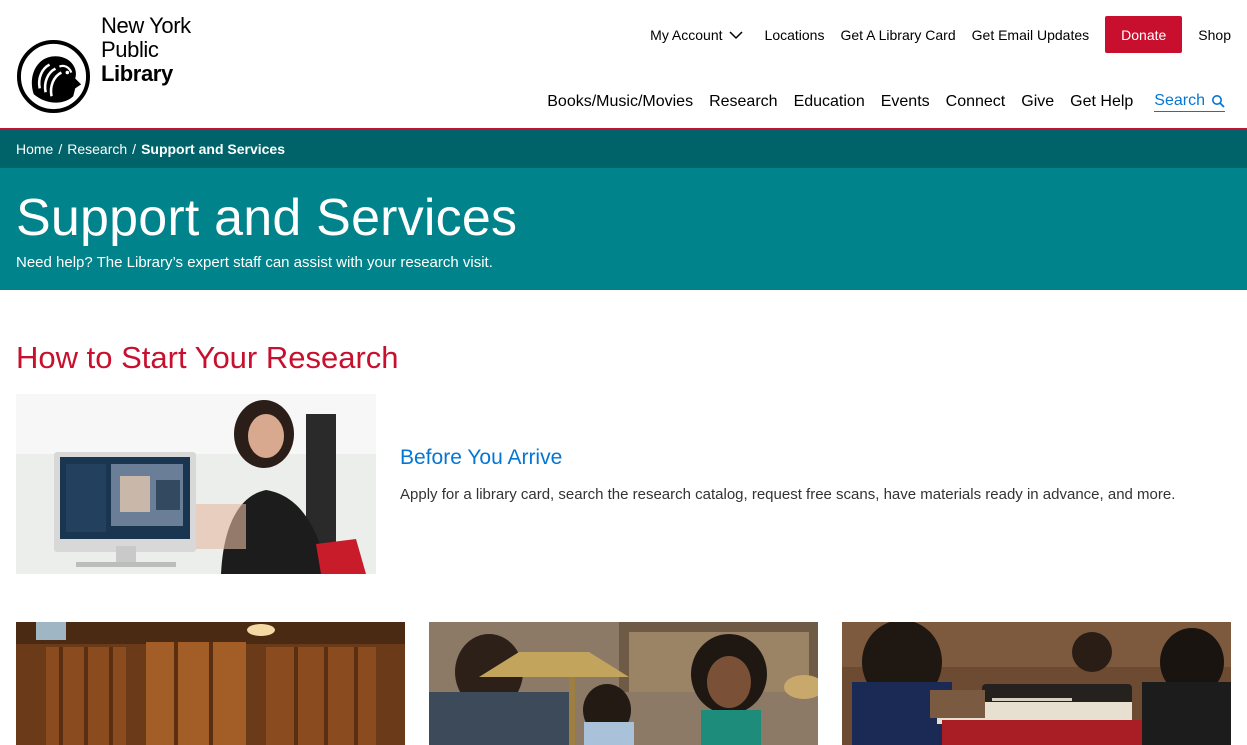 The width and height of the screenshot is (1247, 745). What do you see at coordinates (137, 73) in the screenshot?
I see `logo-line-3: Library` at bounding box center [137, 73].